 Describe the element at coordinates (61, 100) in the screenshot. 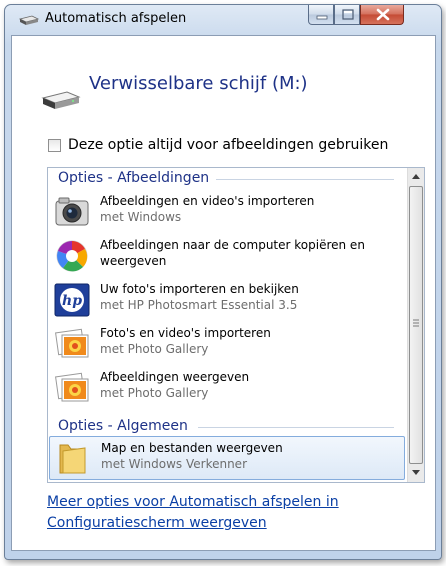

I see `removable-drive-icon` at that location.